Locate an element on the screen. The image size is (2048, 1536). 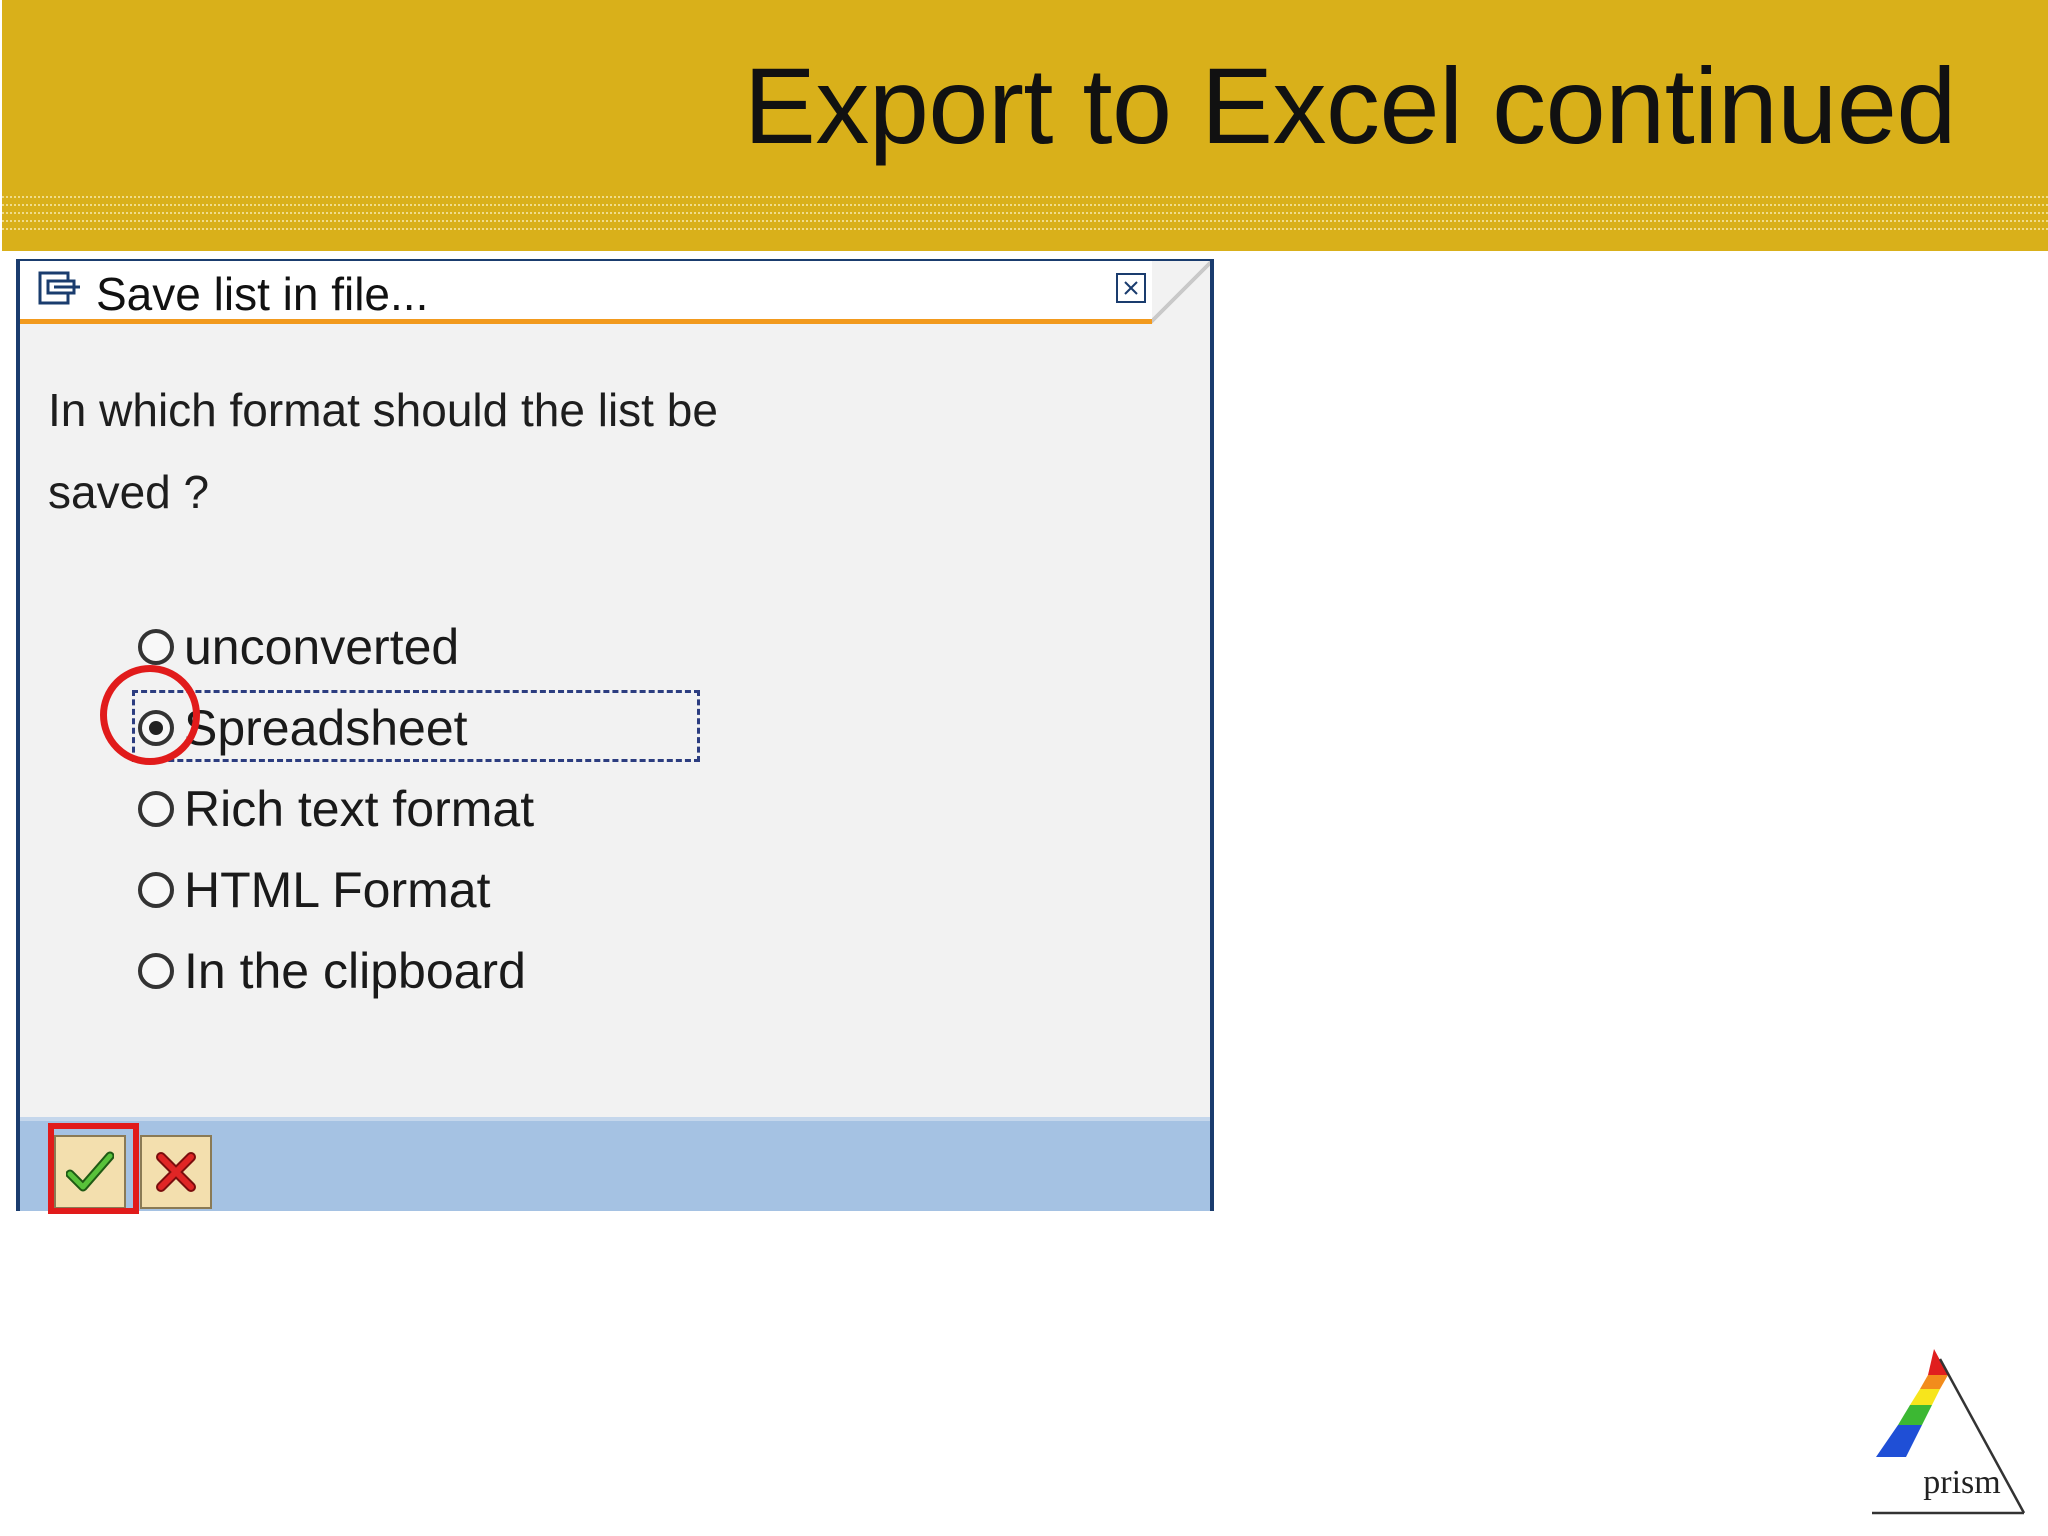
focus-outline is located at coordinates (416, 726).